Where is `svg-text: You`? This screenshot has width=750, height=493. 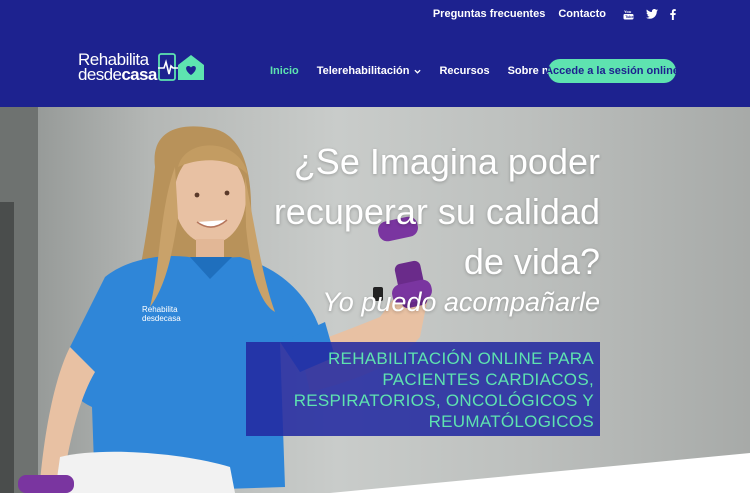 svg-text: You is located at coordinates (628, 11).